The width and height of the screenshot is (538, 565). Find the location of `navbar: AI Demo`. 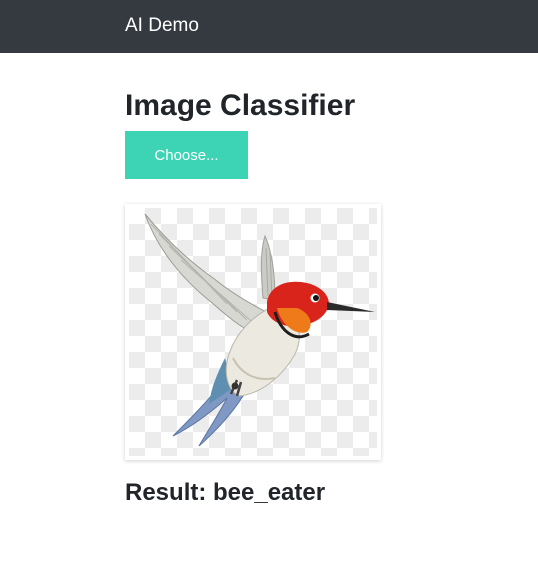

navbar: AI Demo is located at coordinates (269, 26).